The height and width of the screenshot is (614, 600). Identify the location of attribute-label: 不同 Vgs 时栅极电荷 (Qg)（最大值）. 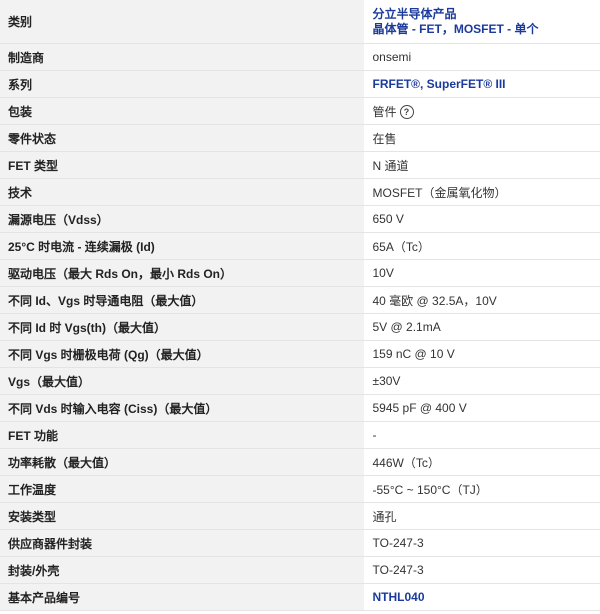
(182, 354).